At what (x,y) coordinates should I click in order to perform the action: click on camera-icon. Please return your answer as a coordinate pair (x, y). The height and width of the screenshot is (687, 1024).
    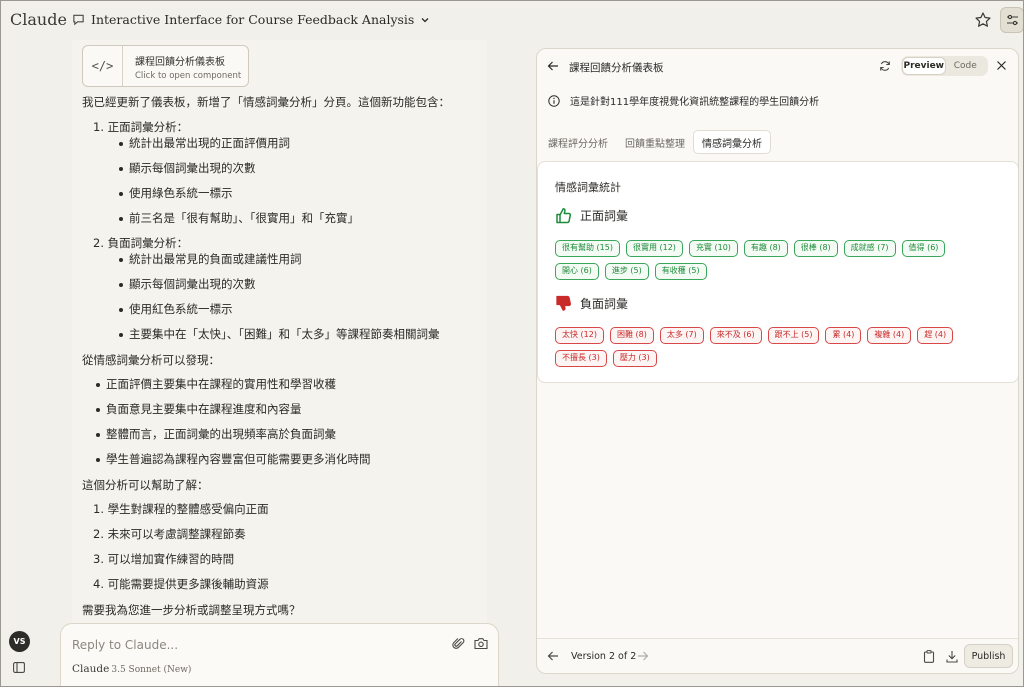
    Looking at the image, I should click on (481, 643).